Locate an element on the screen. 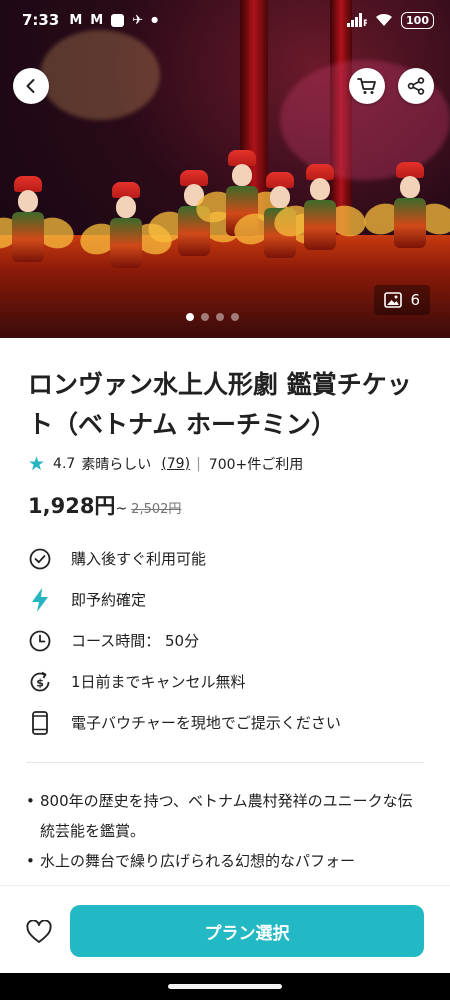  rating-label: 素晴らしい is located at coordinates (116, 465).